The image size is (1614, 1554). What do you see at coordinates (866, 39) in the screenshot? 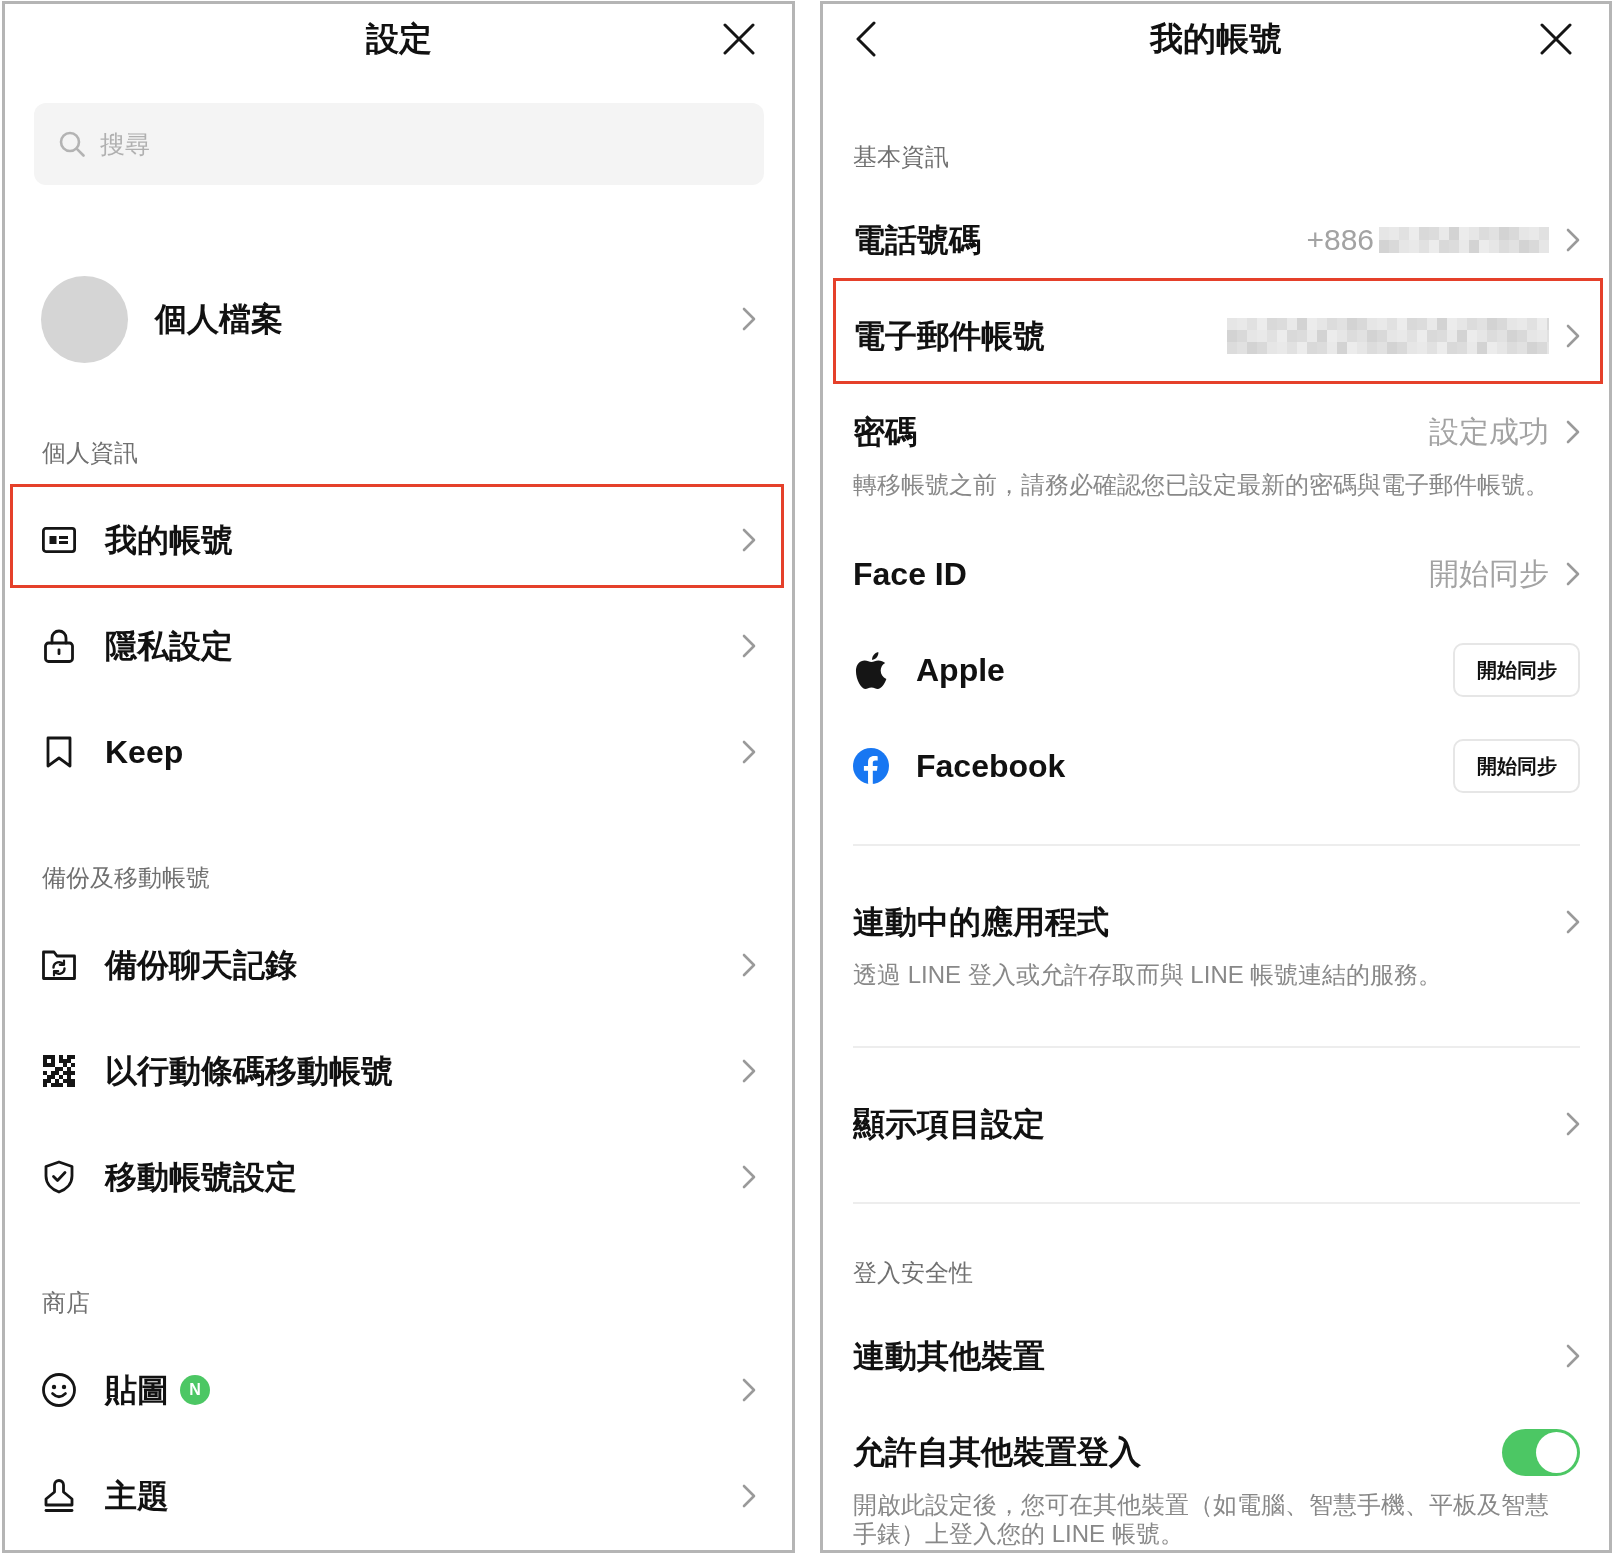
I see `back-icon` at bounding box center [866, 39].